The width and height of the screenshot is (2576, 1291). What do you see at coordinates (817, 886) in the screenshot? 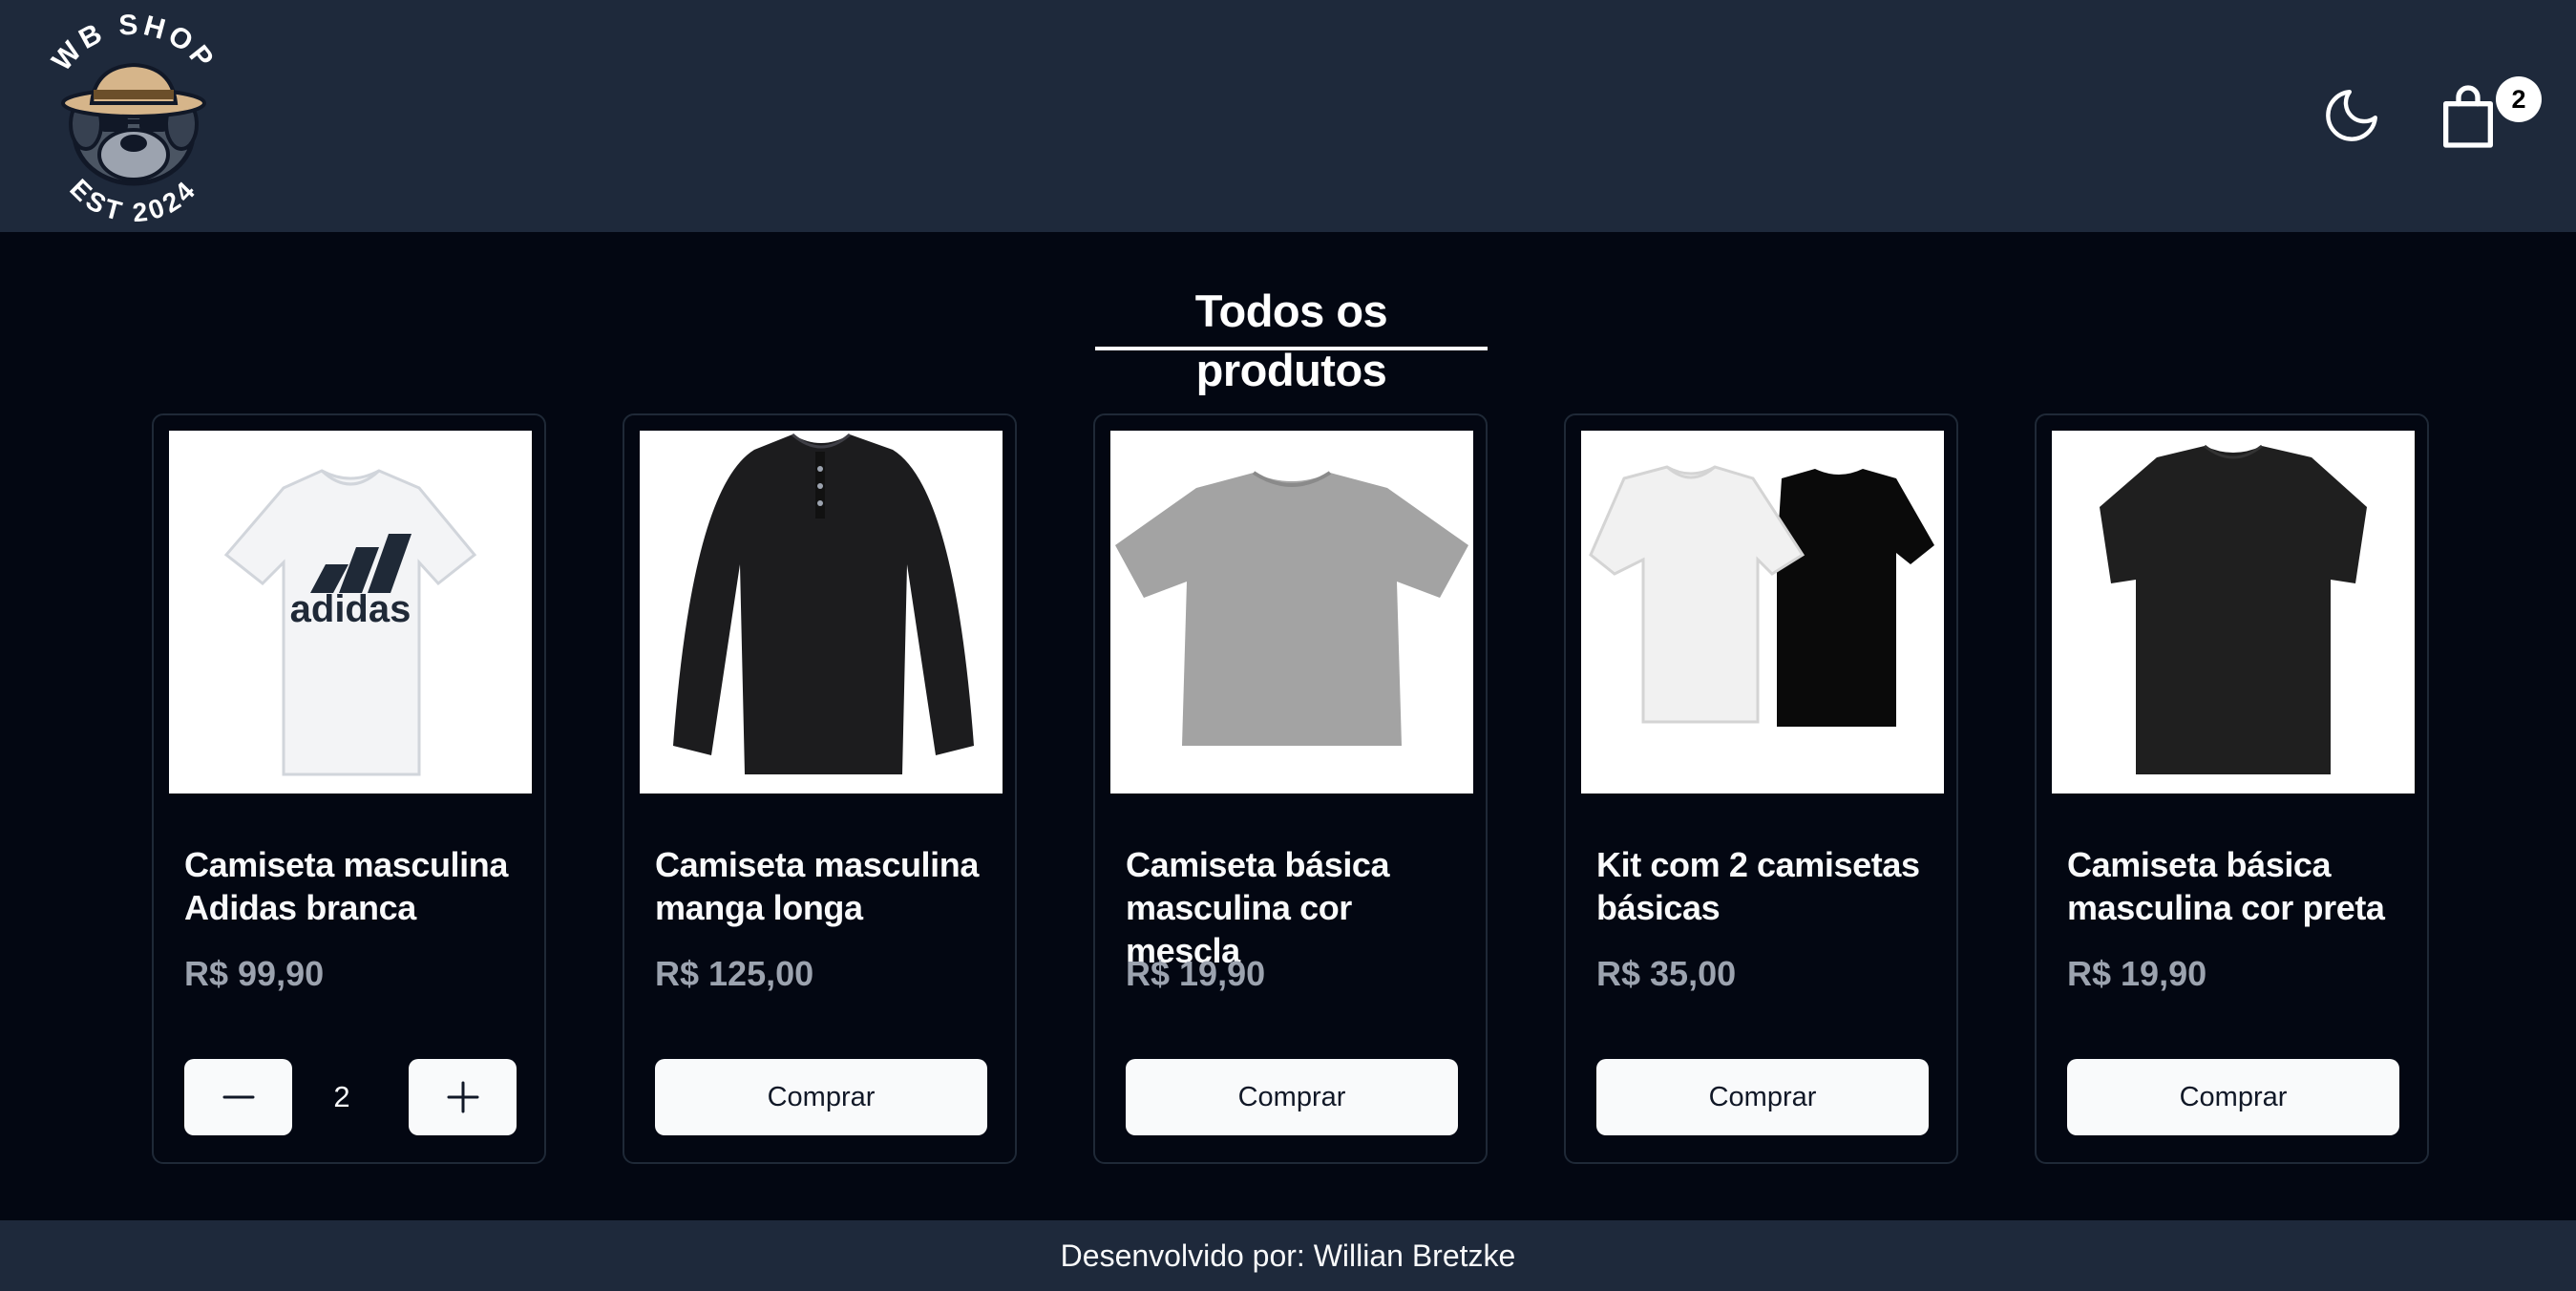
I see `product-name: Camiseta masculina manga longa` at bounding box center [817, 886].